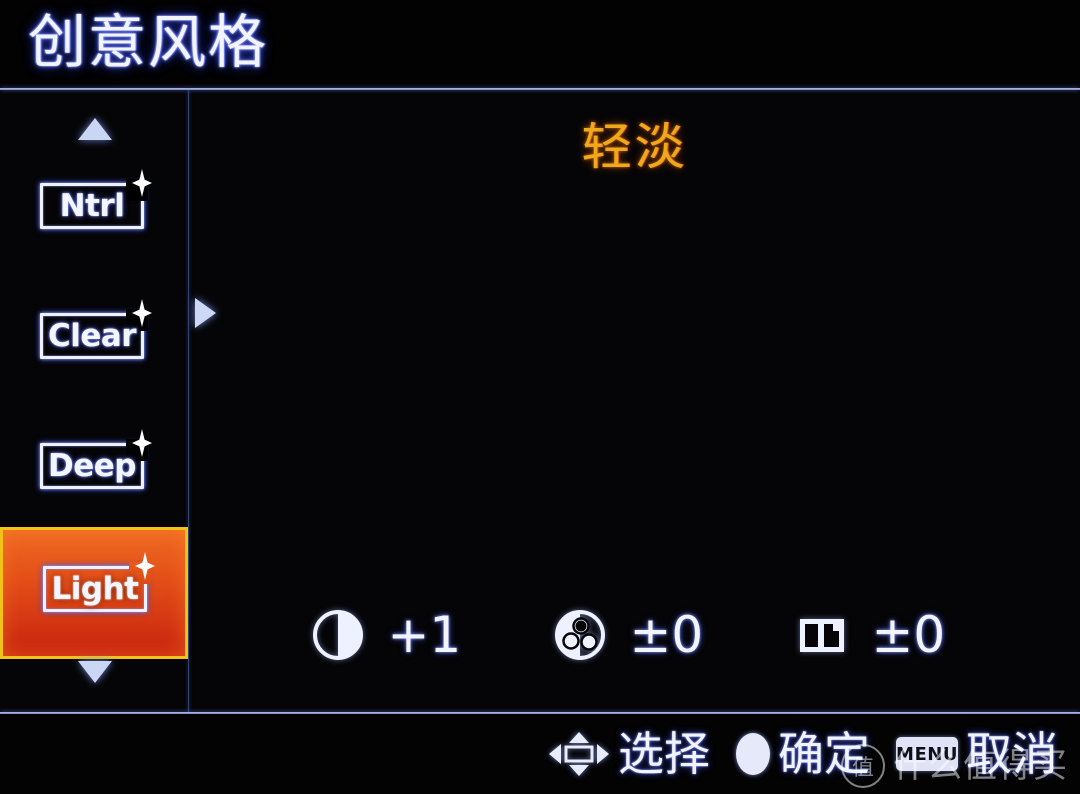  I want to click on triangle-right-icon, so click(205, 313).